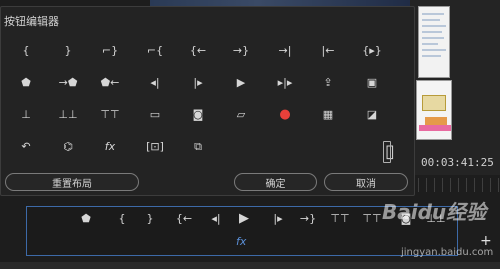 The height and width of the screenshot is (269, 500). What do you see at coordinates (328, 82) in the screenshot?
I see `export-frame-icon: ⇪` at bounding box center [328, 82].